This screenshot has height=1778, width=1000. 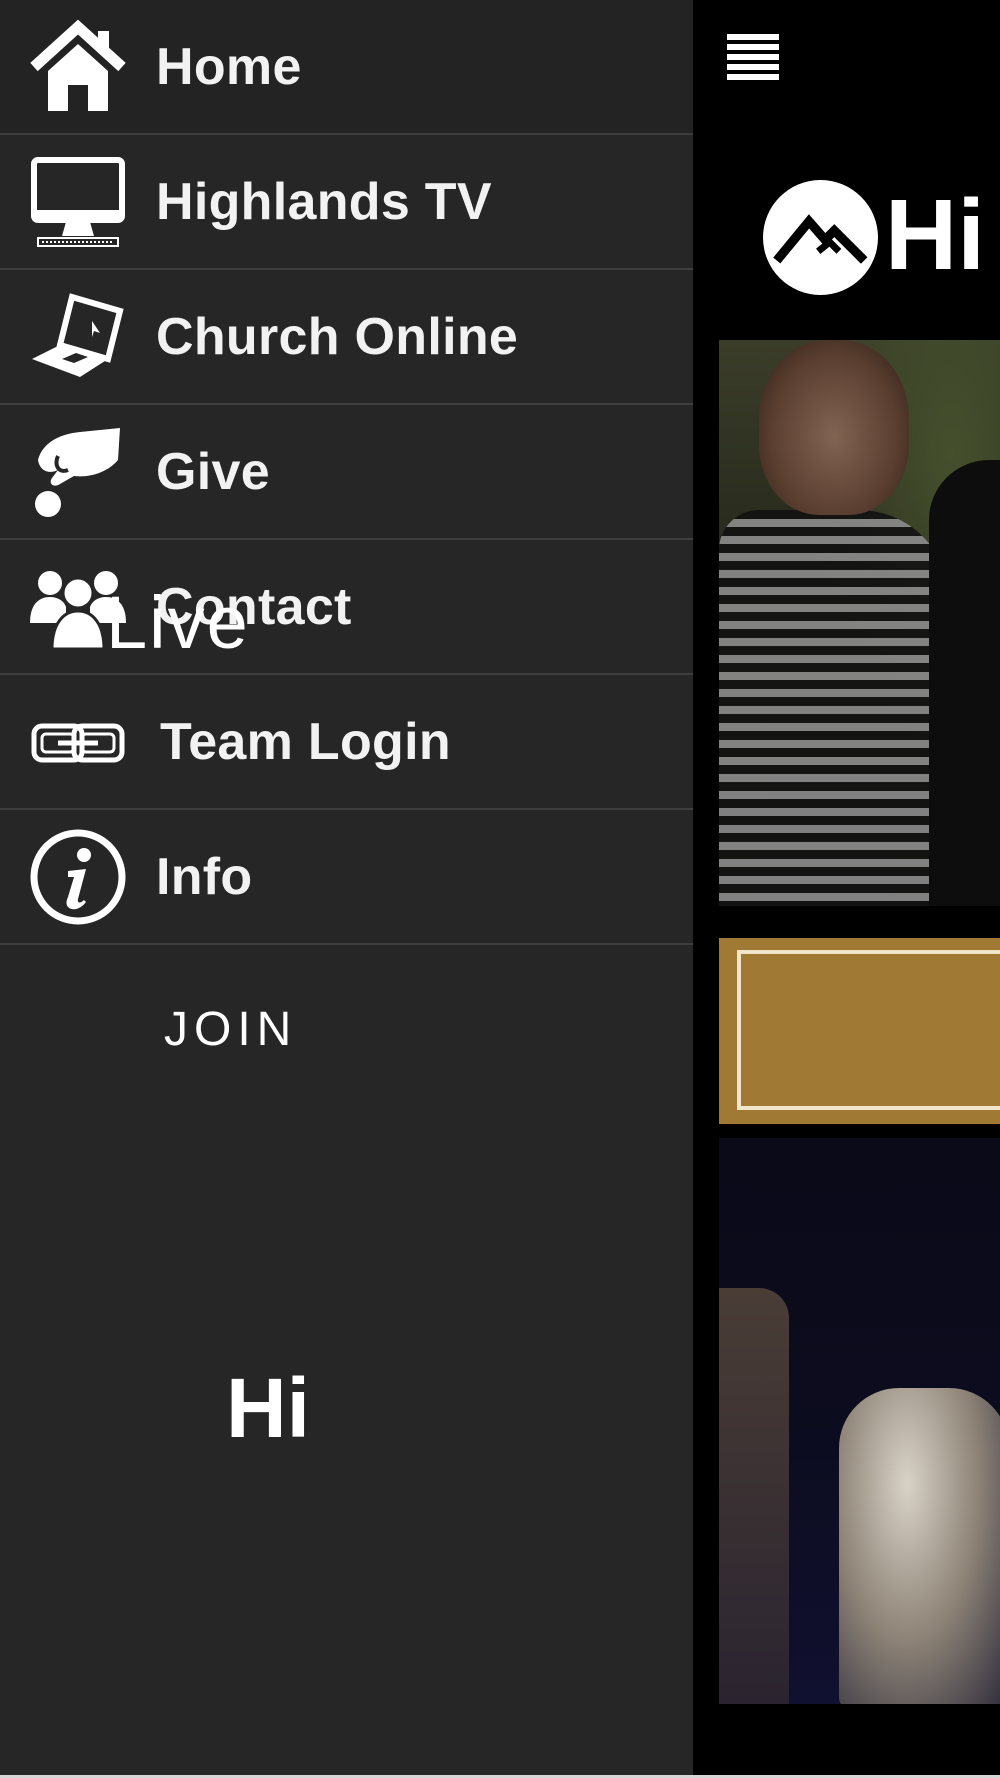 What do you see at coordinates (859, 623) in the screenshot?
I see `hero-image` at bounding box center [859, 623].